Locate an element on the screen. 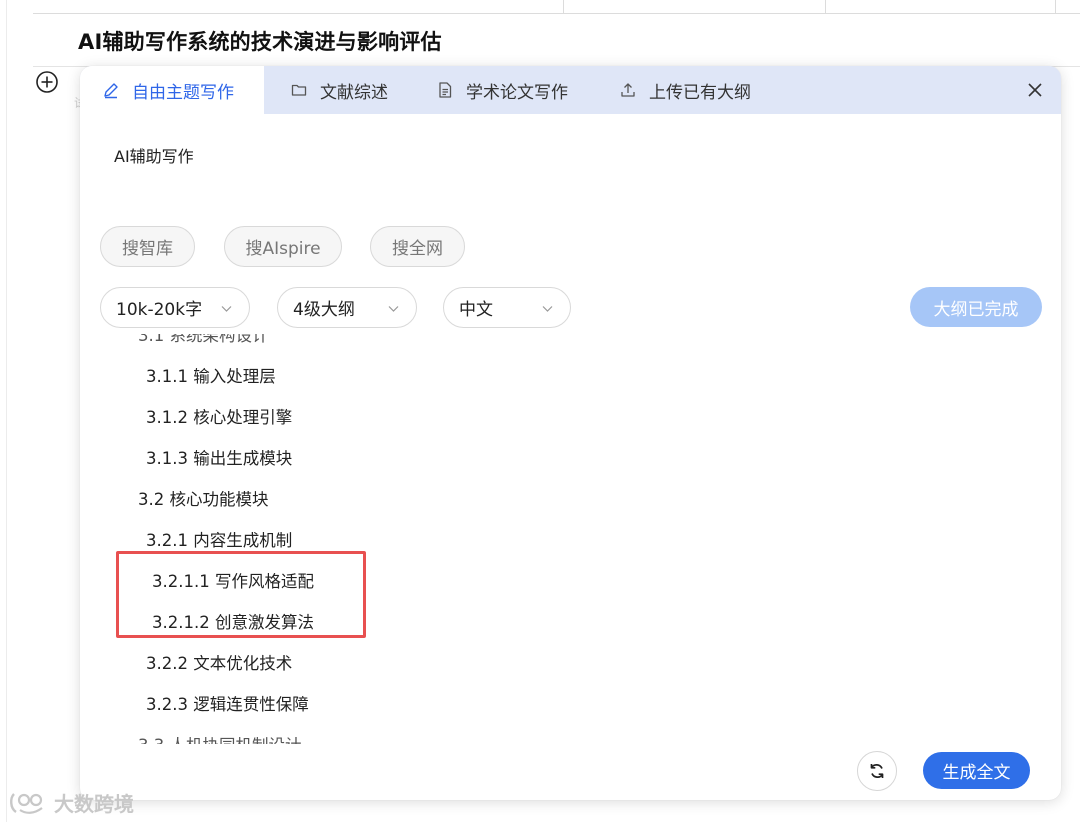 This screenshot has height=822, width=1080. generate-full-text-button: 生成全文 is located at coordinates (976, 770).